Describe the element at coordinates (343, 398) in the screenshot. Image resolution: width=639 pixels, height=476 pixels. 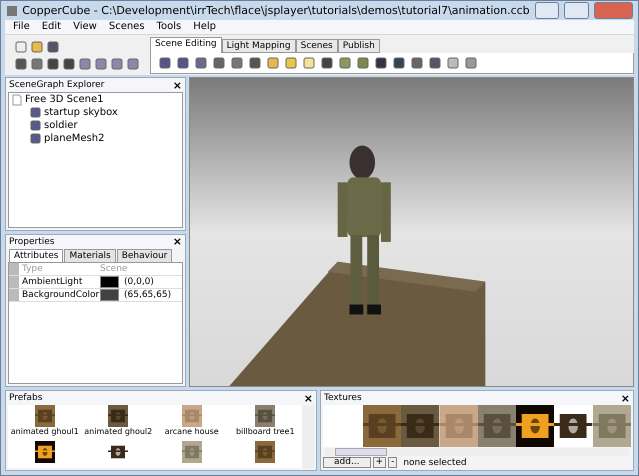
I see `panel-title: Textures` at that location.